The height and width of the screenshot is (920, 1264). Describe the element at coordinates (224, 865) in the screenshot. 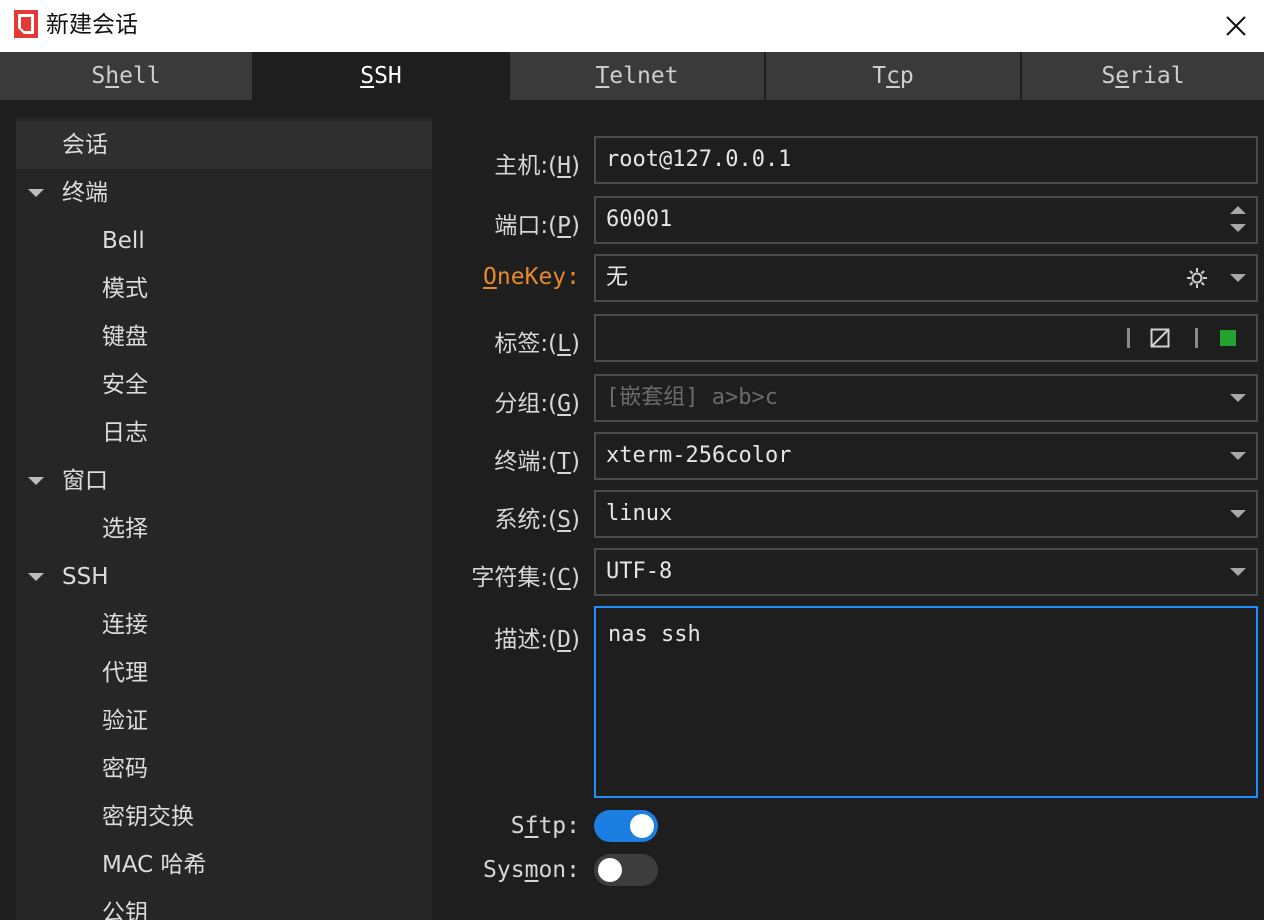

I see `tree-item-mac: MAC 哈希` at that location.